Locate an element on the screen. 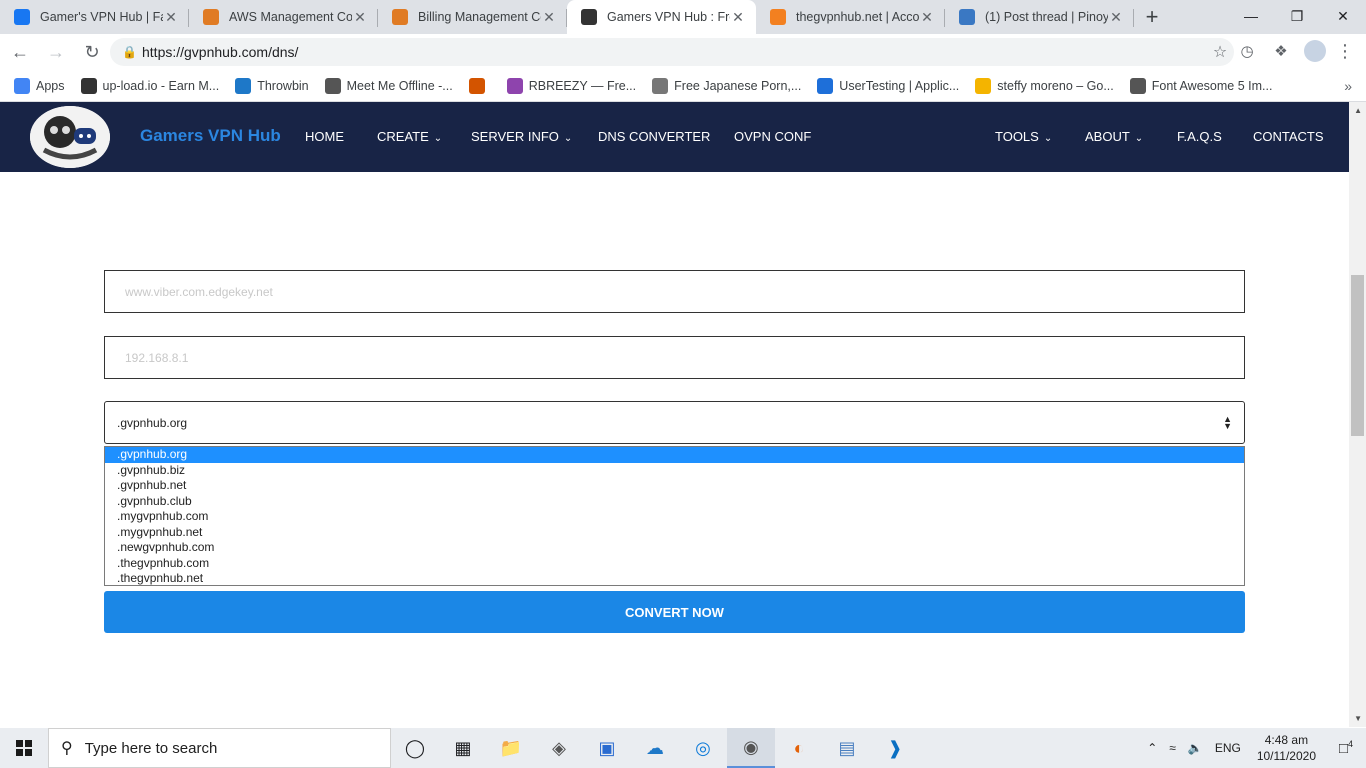 This screenshot has height=768, width=1366. browser-tab: thegvpnhub.net | Account✕ is located at coordinates (850, 17).